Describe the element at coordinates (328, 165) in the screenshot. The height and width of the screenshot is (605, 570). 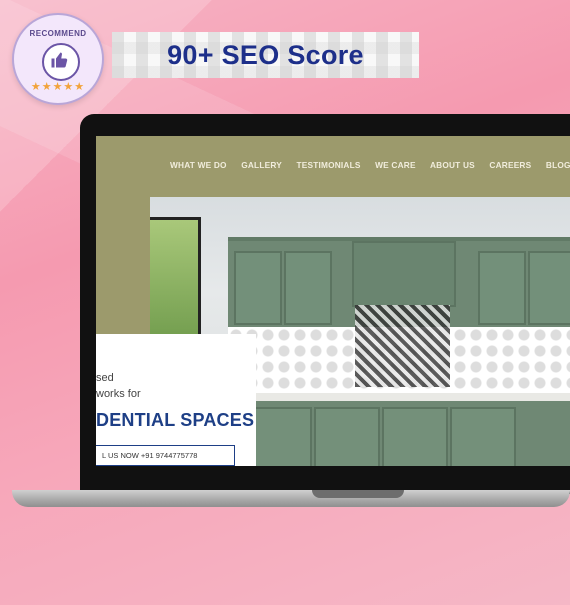
I see `nav-item-testimonials: TESTIMONIALS` at that location.